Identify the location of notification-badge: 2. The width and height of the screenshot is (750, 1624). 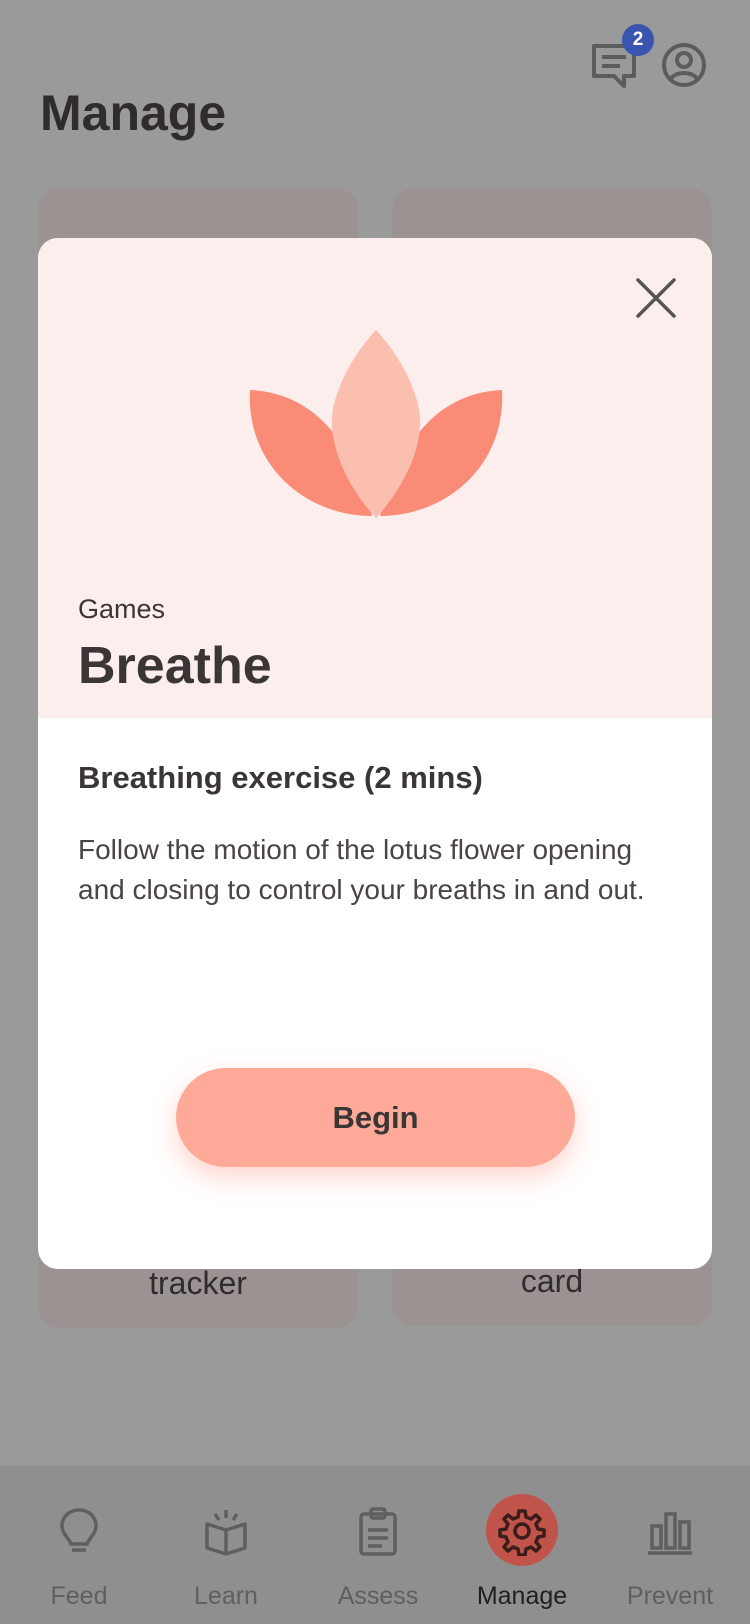
(638, 40).